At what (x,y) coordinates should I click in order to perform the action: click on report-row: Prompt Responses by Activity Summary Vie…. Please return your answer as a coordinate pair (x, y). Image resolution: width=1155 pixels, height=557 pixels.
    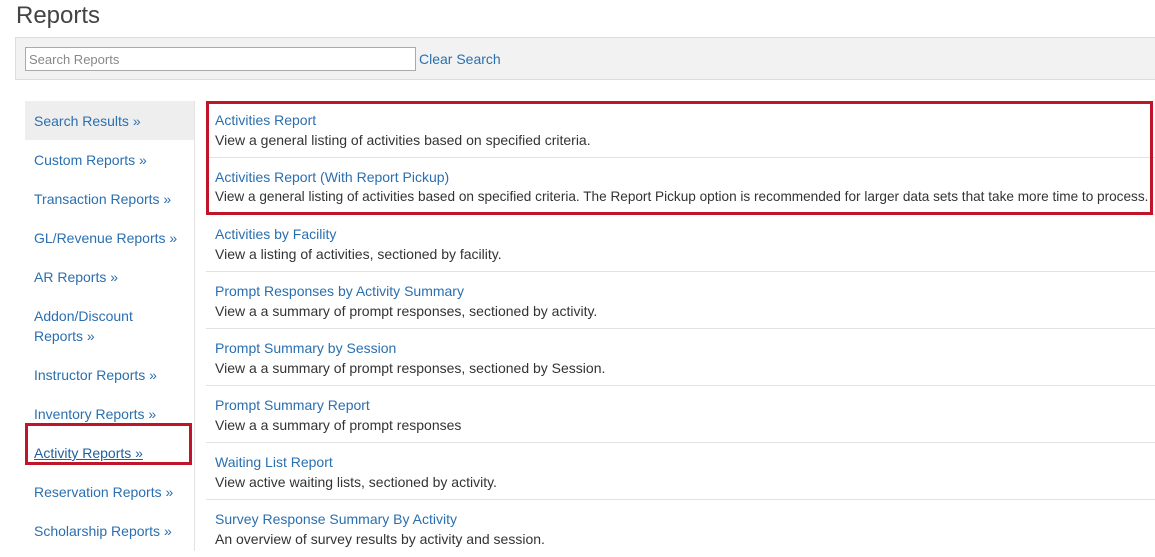
    Looking at the image, I should click on (680, 300).